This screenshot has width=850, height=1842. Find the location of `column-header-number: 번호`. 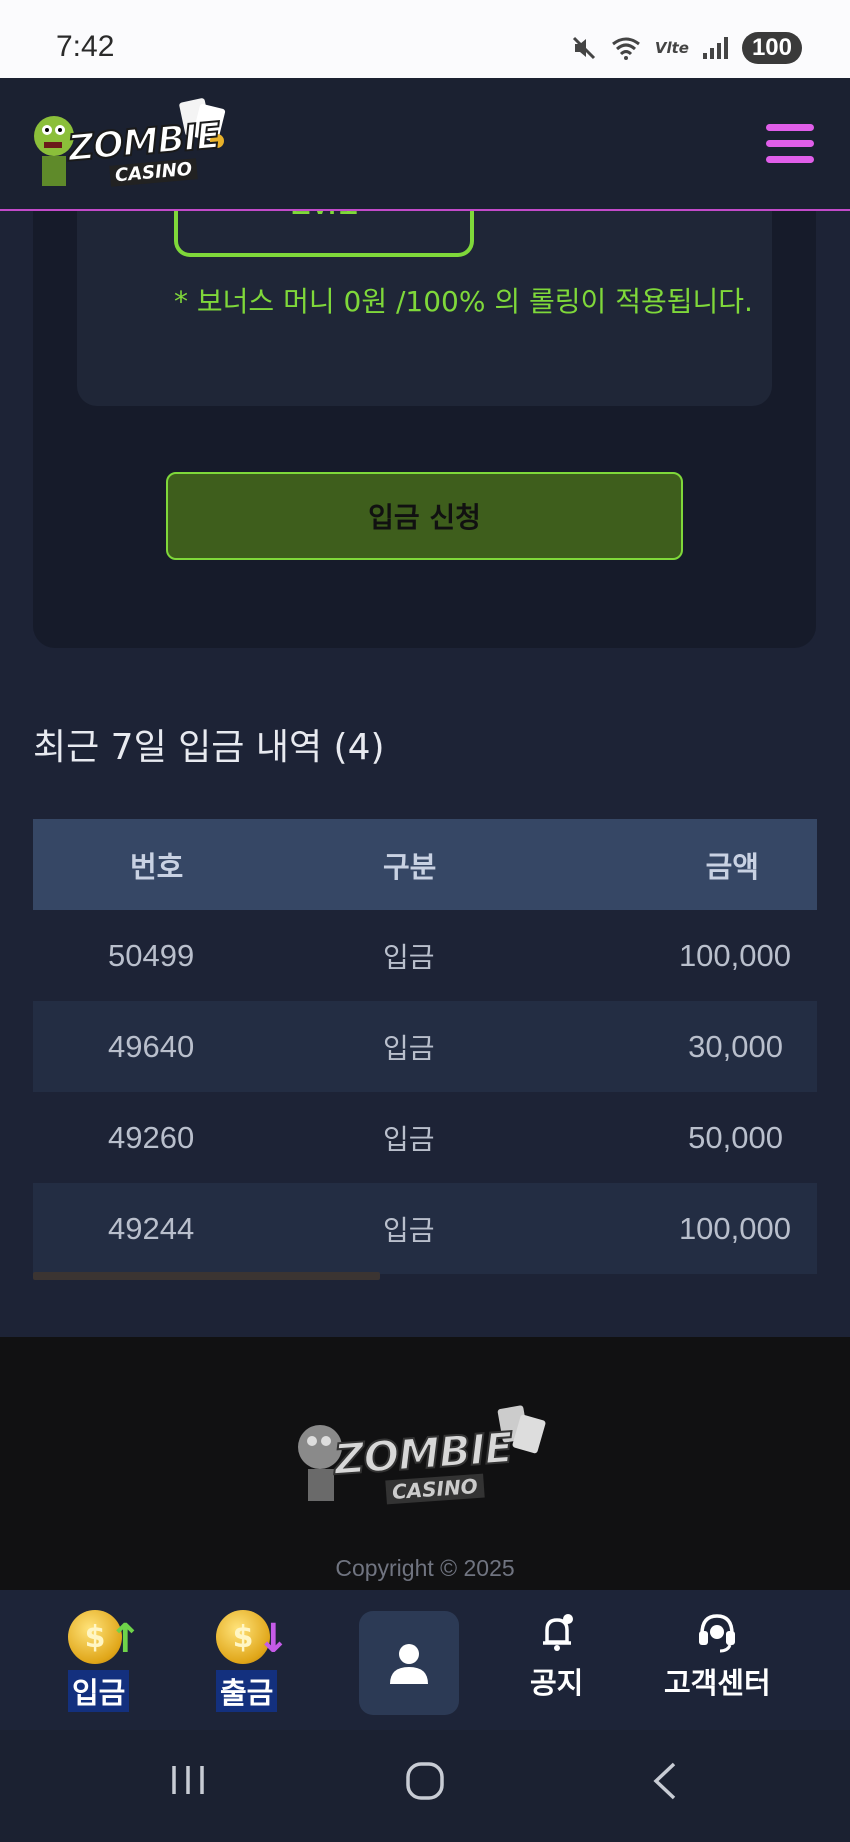

column-header-number: 번호 is located at coordinates (157, 866).